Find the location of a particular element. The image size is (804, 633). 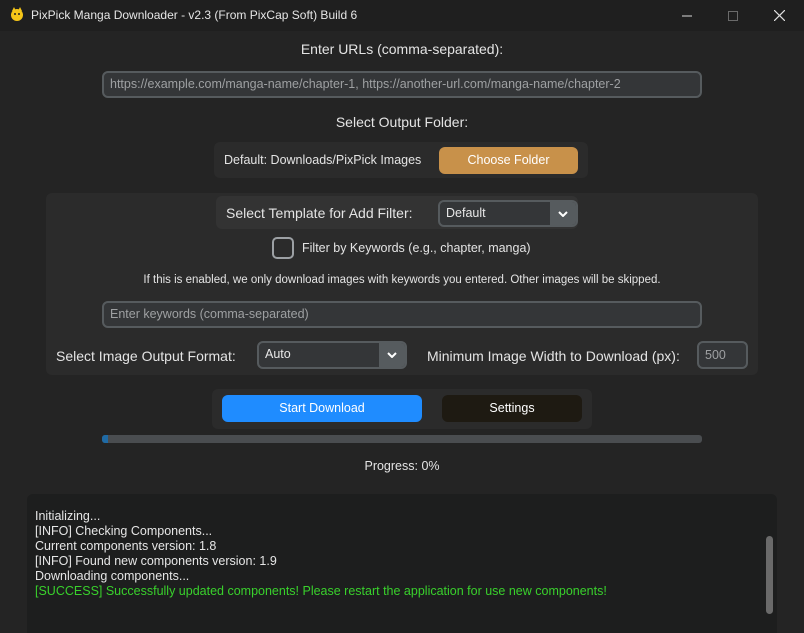

min-width-input: 500 is located at coordinates (722, 355).